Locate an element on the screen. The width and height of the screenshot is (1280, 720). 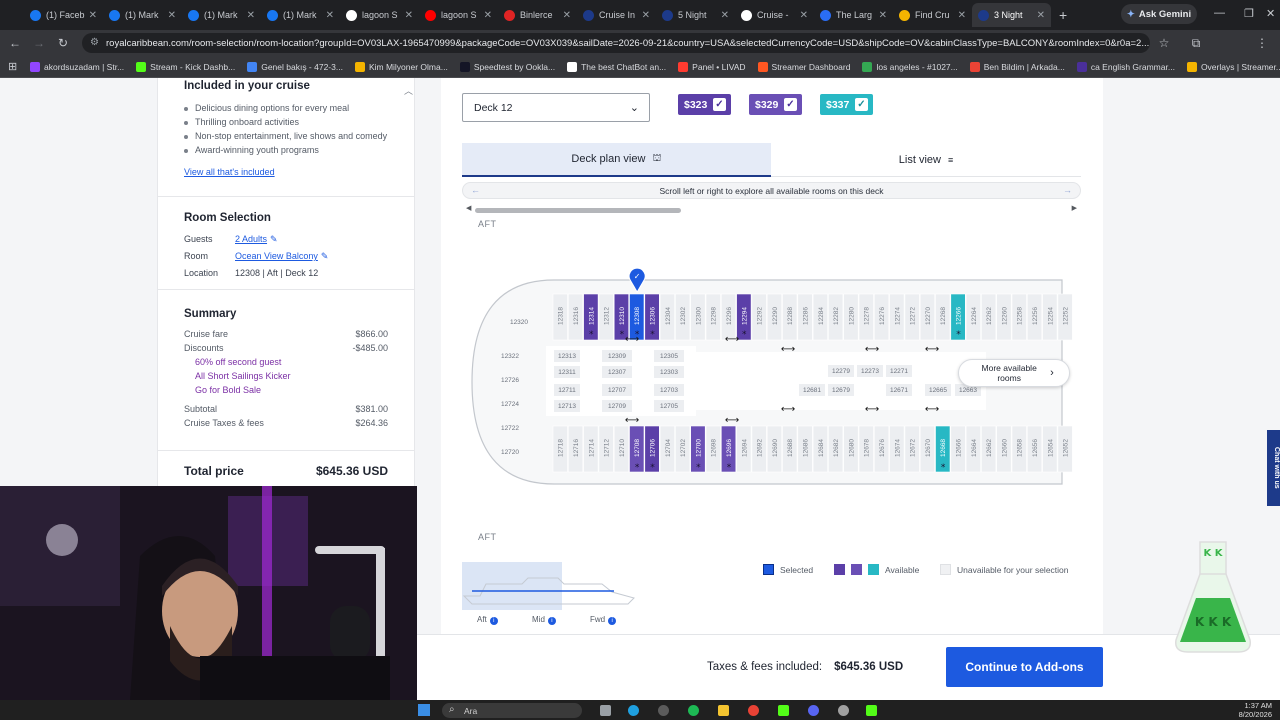
scroll-left-icon: ◀ is located at coordinates (468, 208).